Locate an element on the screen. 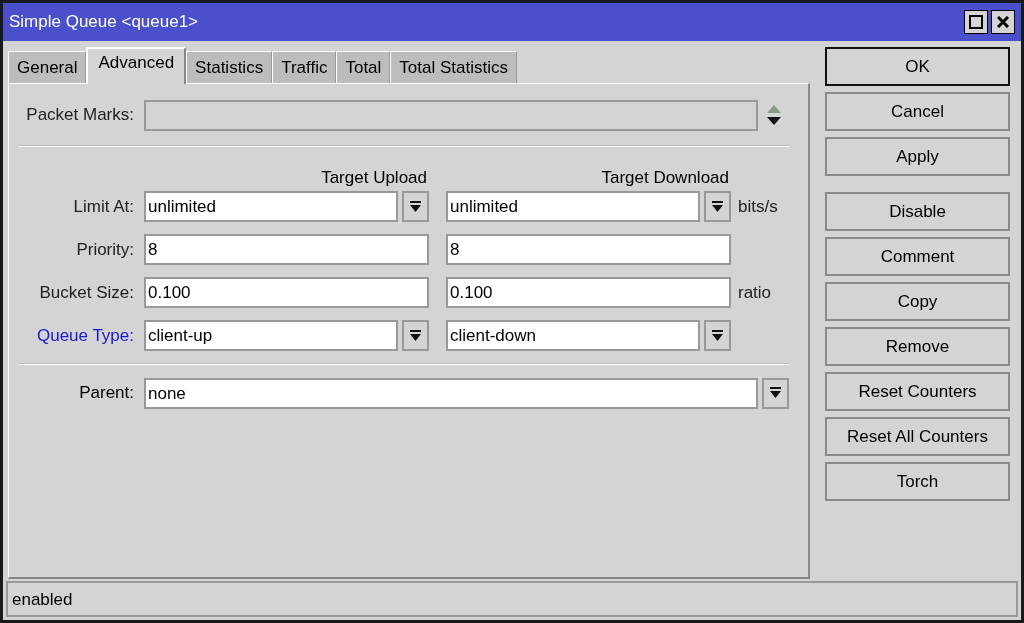 The width and height of the screenshot is (1024, 623). parent-field: none is located at coordinates (451, 393).